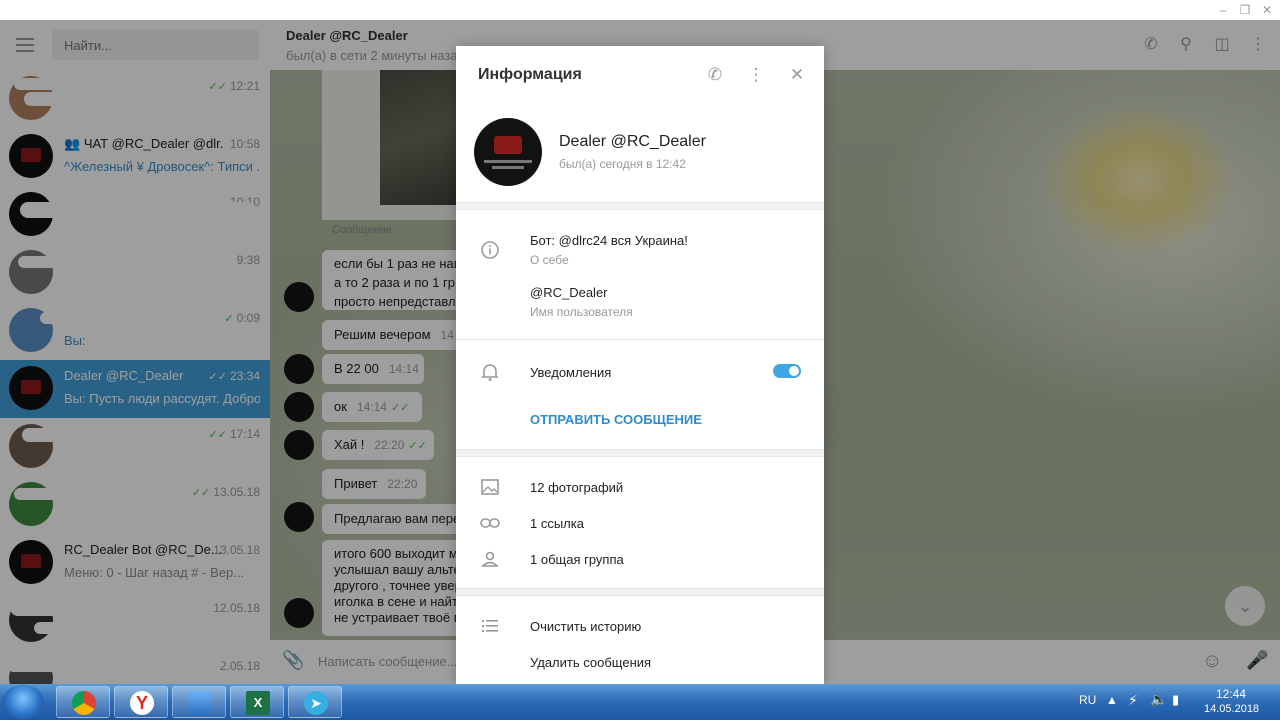  I want to click on delete-messages-button: Удалить сообщения, so click(590, 662).